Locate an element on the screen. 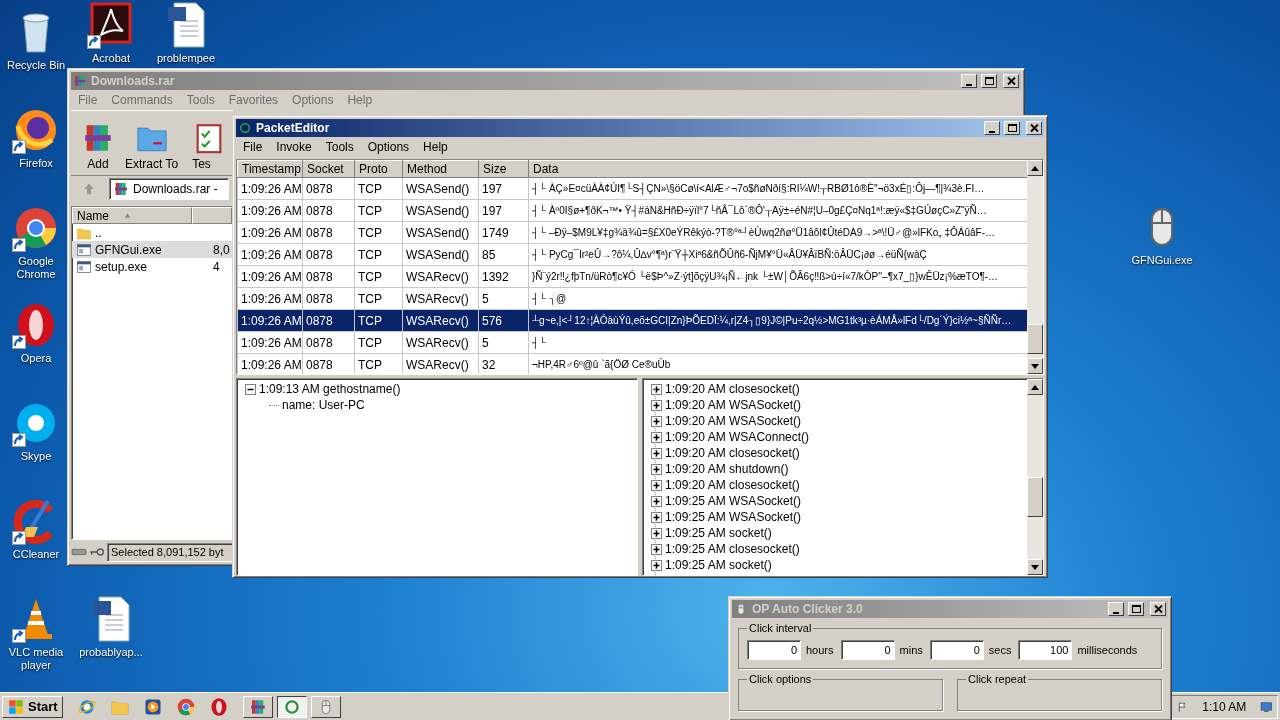  column-header: Timestamp is located at coordinates (270, 169).